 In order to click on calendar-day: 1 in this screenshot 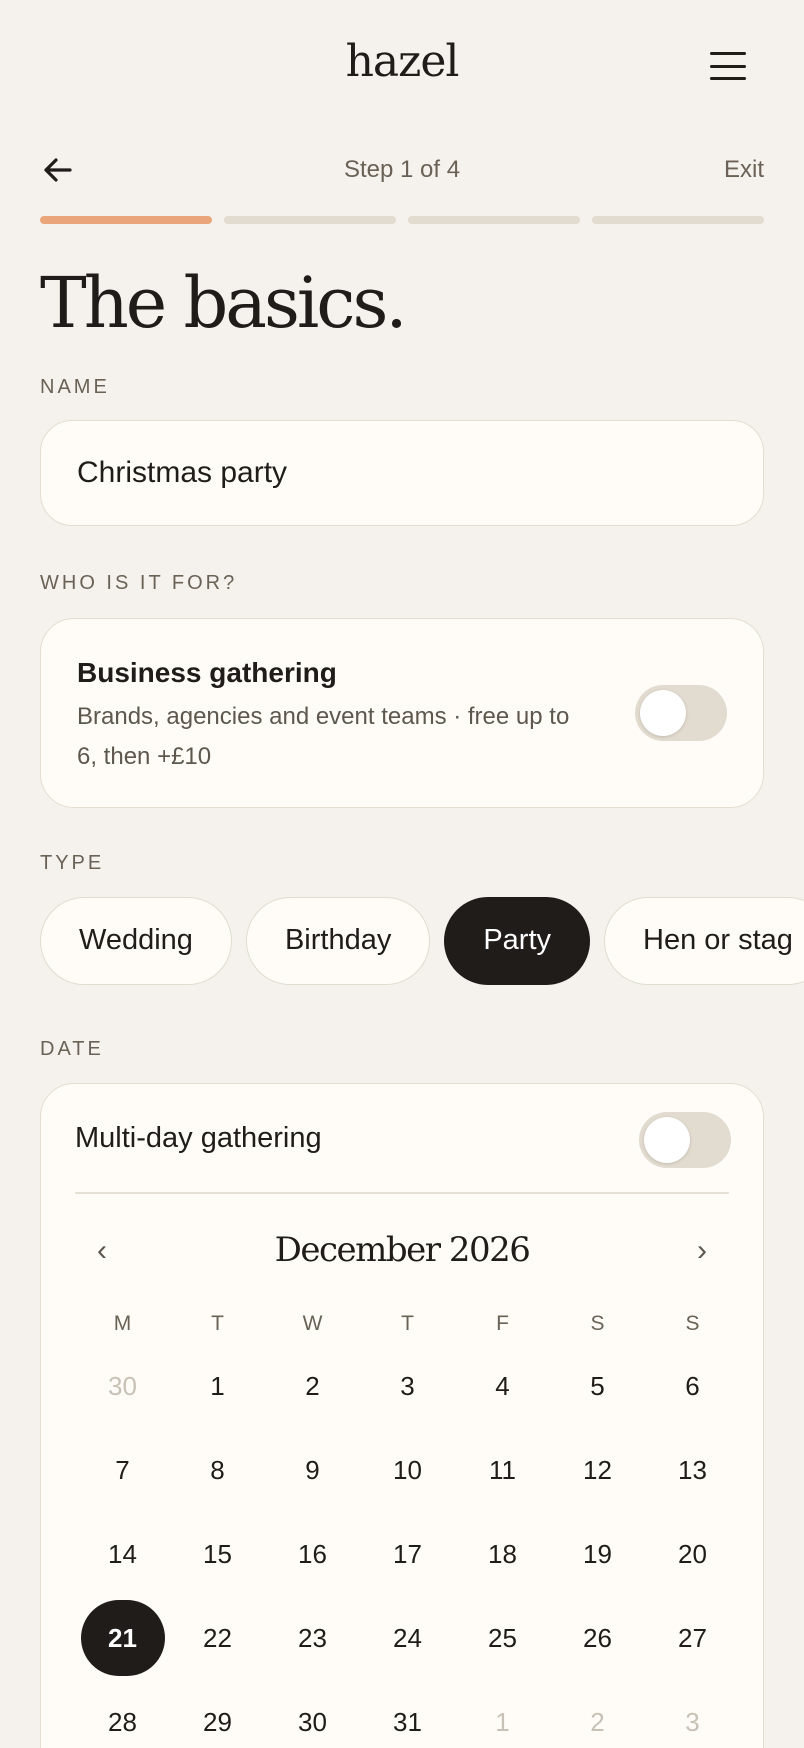, I will do `click(217, 1386)`.